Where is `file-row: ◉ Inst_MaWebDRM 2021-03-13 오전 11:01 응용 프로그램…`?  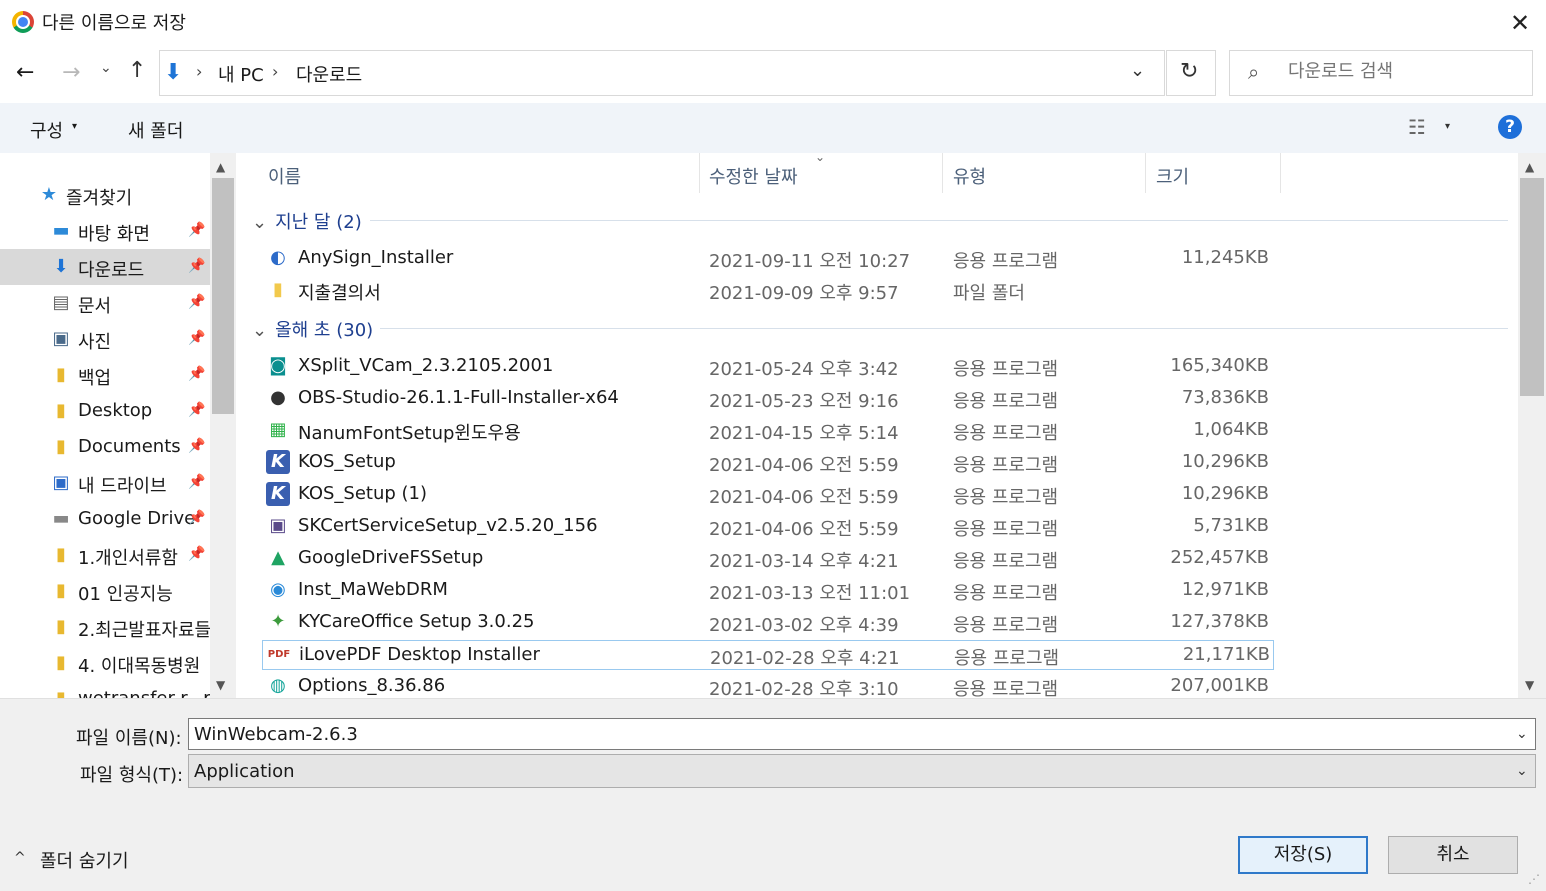
file-row: ◉ Inst_MaWebDRM 2021-03-13 오전 11:01 응용 프로그램… is located at coordinates (768, 591).